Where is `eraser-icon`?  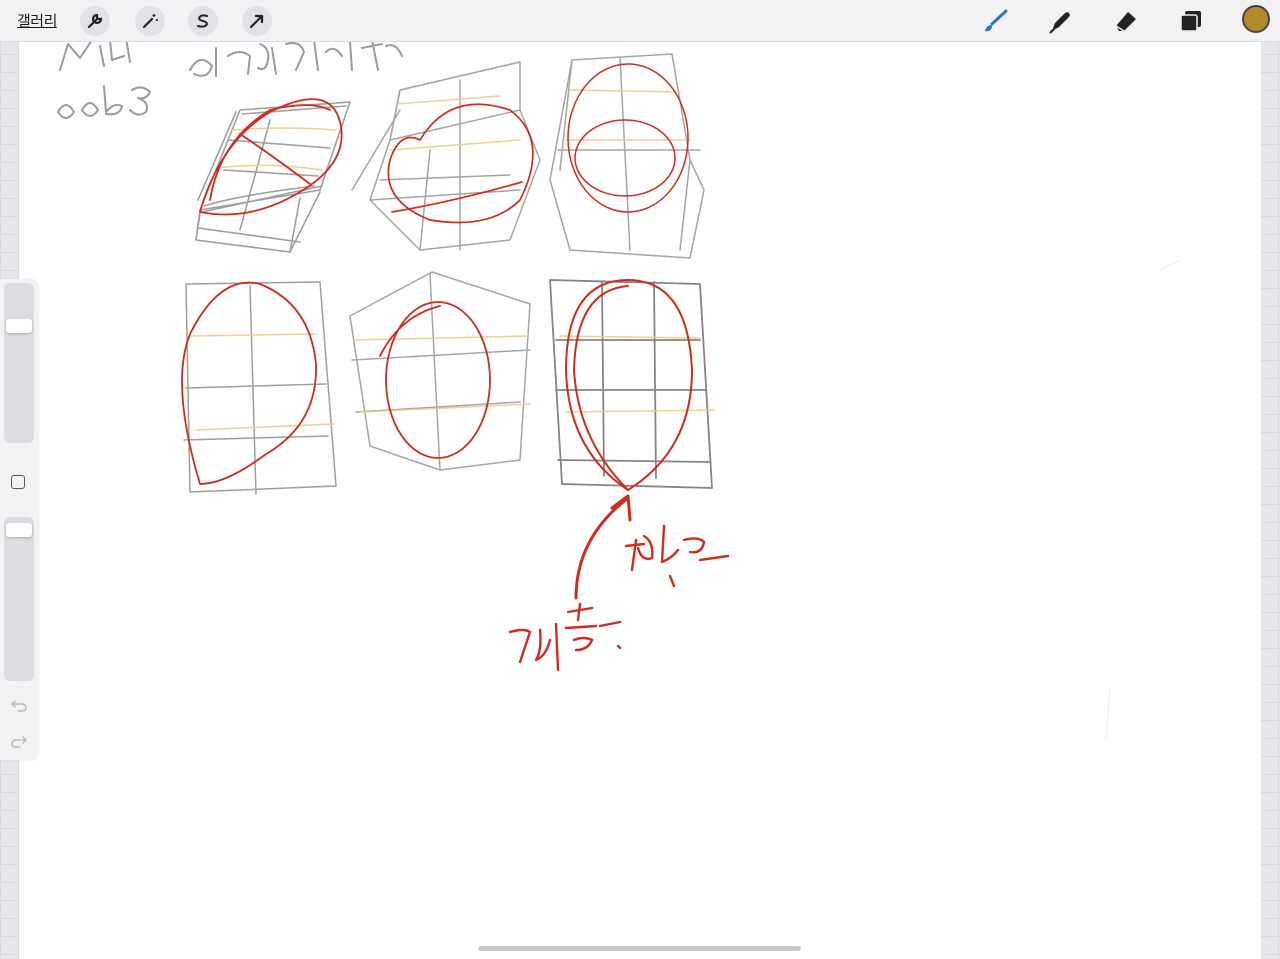
eraser-icon is located at coordinates (1125, 22).